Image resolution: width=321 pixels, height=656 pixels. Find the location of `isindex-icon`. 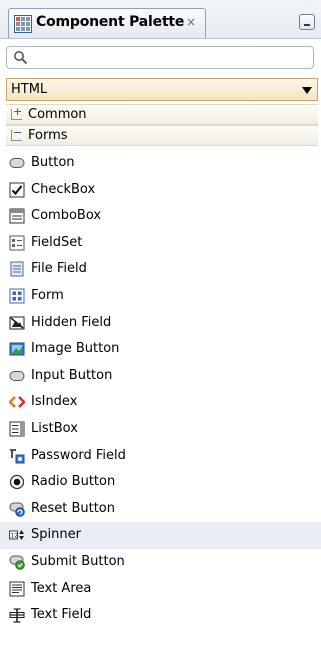

isindex-icon is located at coordinates (17, 402).